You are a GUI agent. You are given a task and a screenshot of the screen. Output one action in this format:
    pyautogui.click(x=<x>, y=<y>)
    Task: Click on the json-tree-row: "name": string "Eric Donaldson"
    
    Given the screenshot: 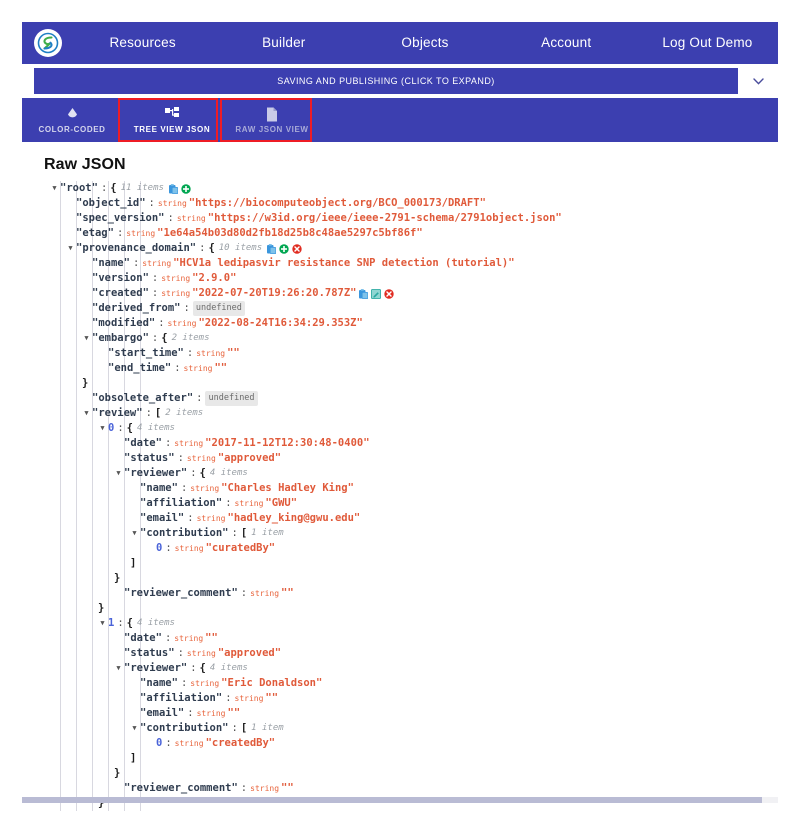 What is the action you would take?
    pyautogui.click(x=411, y=683)
    